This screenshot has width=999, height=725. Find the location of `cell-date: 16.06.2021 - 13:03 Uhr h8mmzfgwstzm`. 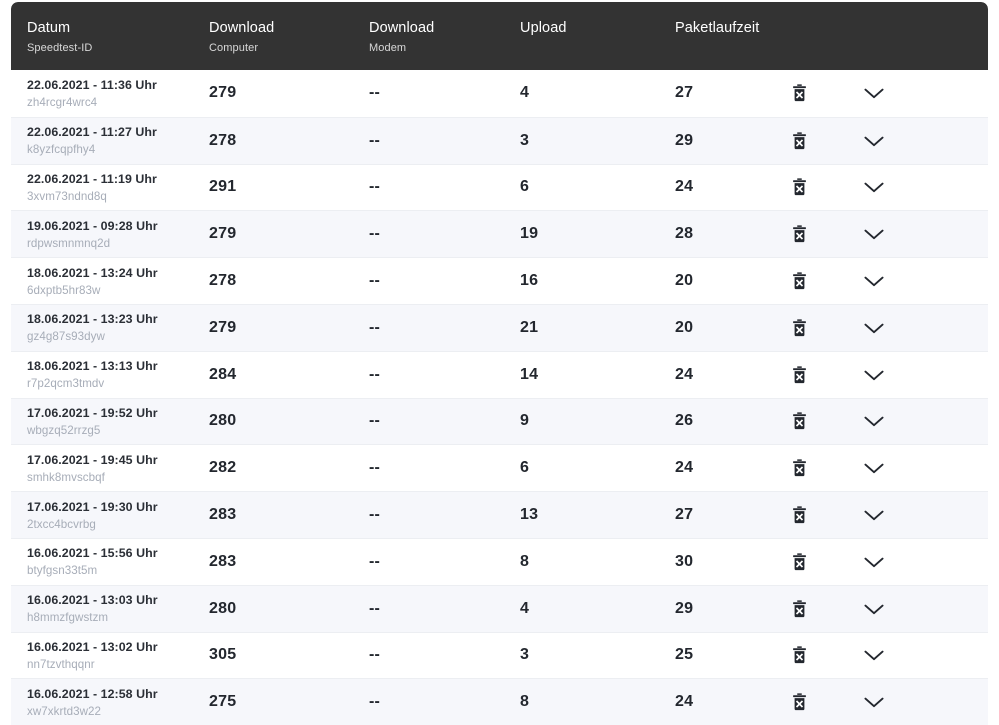

cell-date: 16.06.2021 - 13:03 Uhr h8mmzfgwstzm is located at coordinates (110, 608).